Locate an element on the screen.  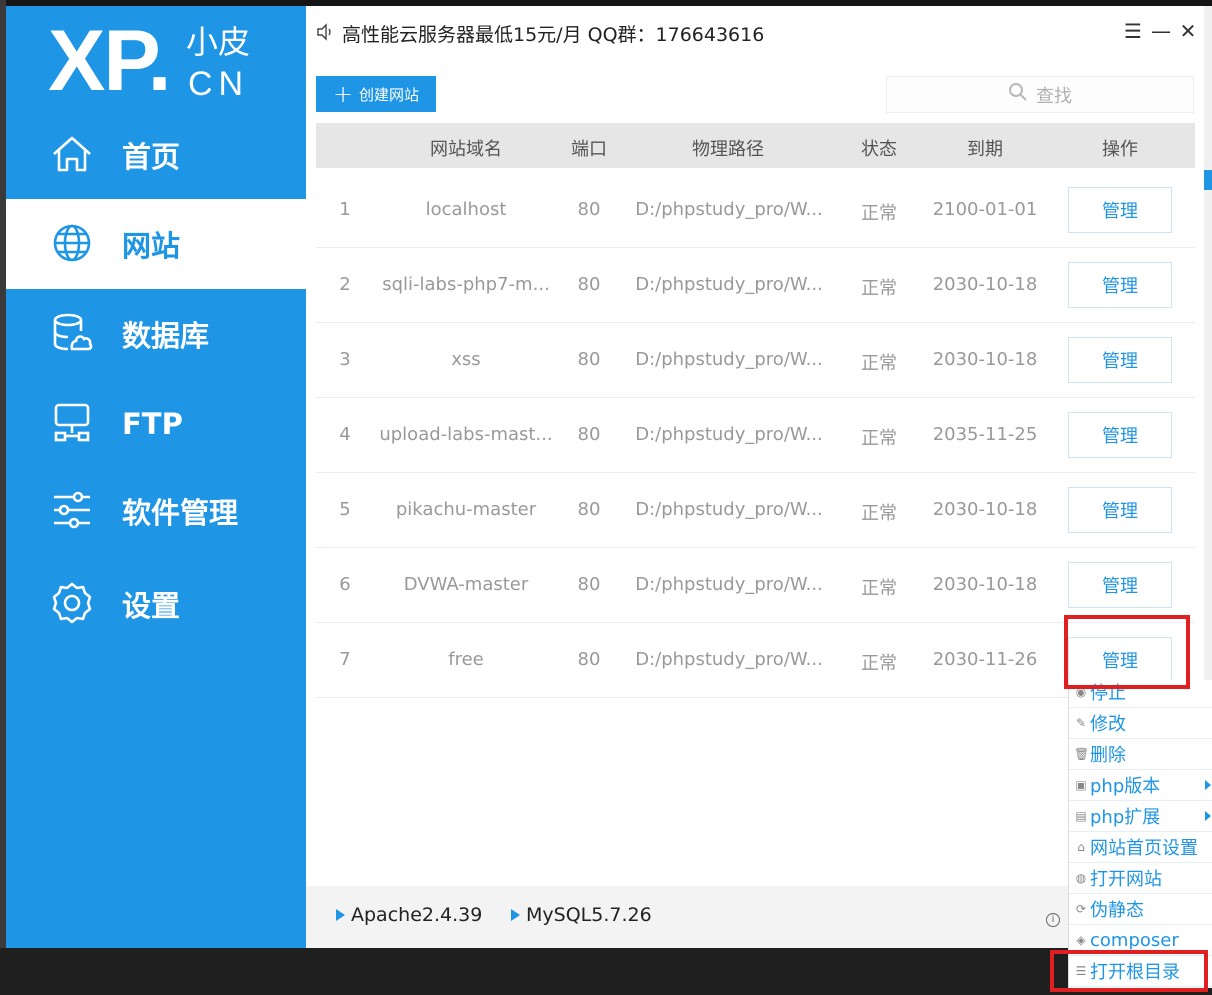
sidebar-item-software: 软件管理 is located at coordinates (156, 511).